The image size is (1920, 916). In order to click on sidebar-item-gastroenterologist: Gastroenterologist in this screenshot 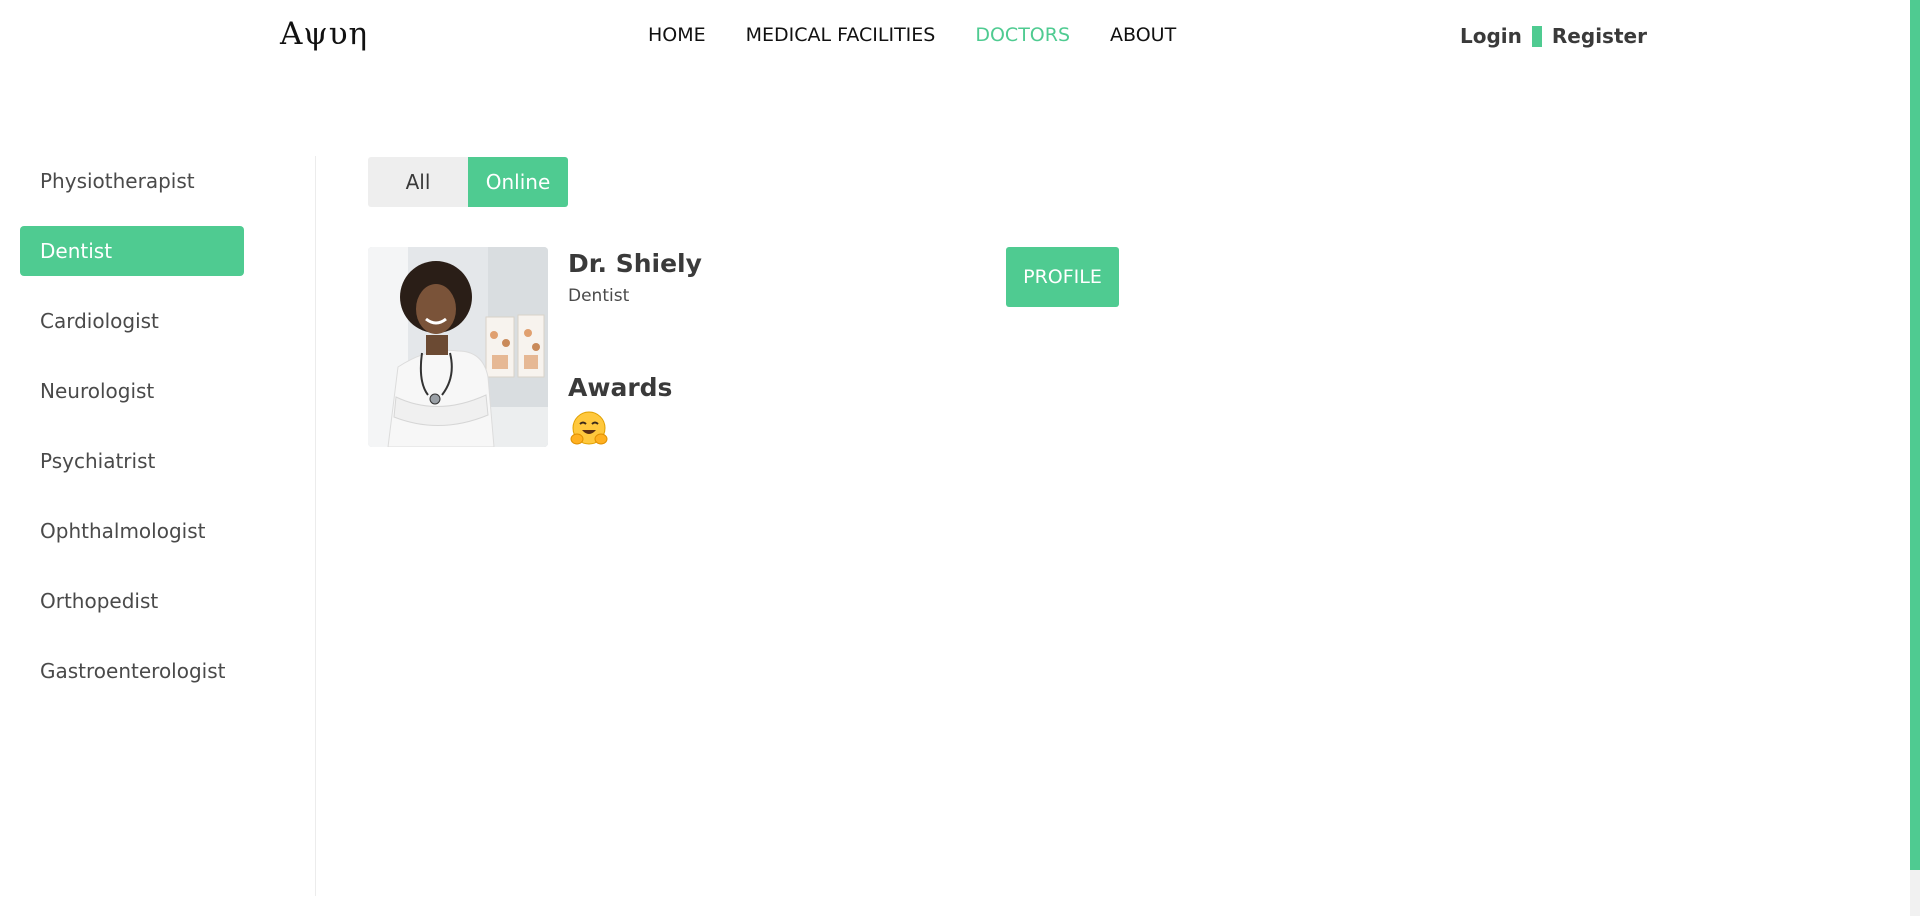, I will do `click(132, 671)`.